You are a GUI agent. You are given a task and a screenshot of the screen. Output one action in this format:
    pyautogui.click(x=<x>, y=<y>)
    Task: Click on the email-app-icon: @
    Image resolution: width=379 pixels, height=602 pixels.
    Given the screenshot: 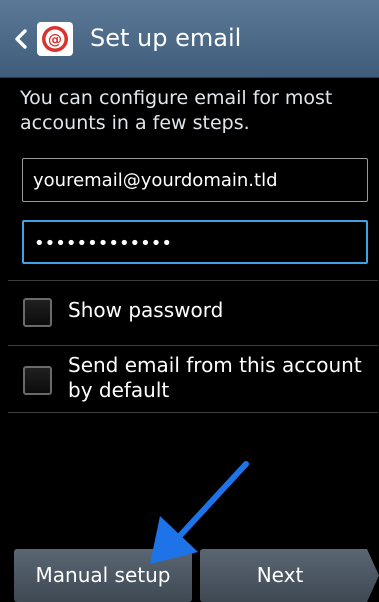 What is the action you would take?
    pyautogui.click(x=55, y=39)
    